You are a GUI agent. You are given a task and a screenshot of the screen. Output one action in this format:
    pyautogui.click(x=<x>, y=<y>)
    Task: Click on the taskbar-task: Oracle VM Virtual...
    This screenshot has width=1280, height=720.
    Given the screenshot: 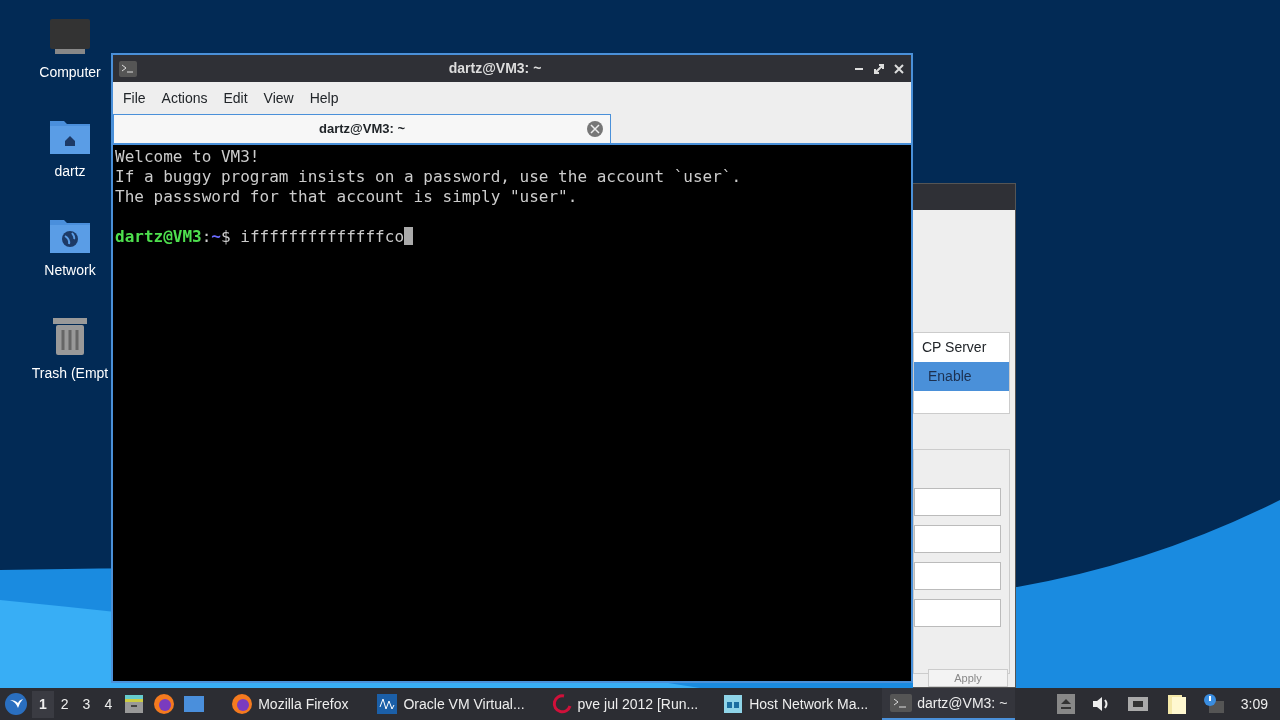 What is the action you would take?
    pyautogui.click(x=450, y=704)
    